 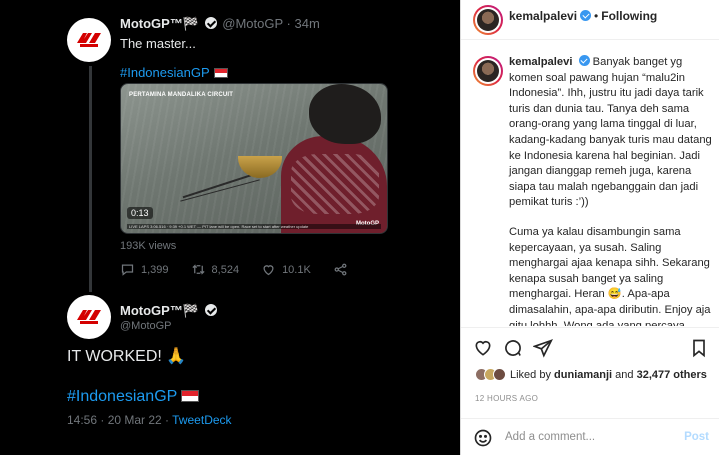 I want to click on liked-by-user: duniamanji, so click(x=583, y=375).